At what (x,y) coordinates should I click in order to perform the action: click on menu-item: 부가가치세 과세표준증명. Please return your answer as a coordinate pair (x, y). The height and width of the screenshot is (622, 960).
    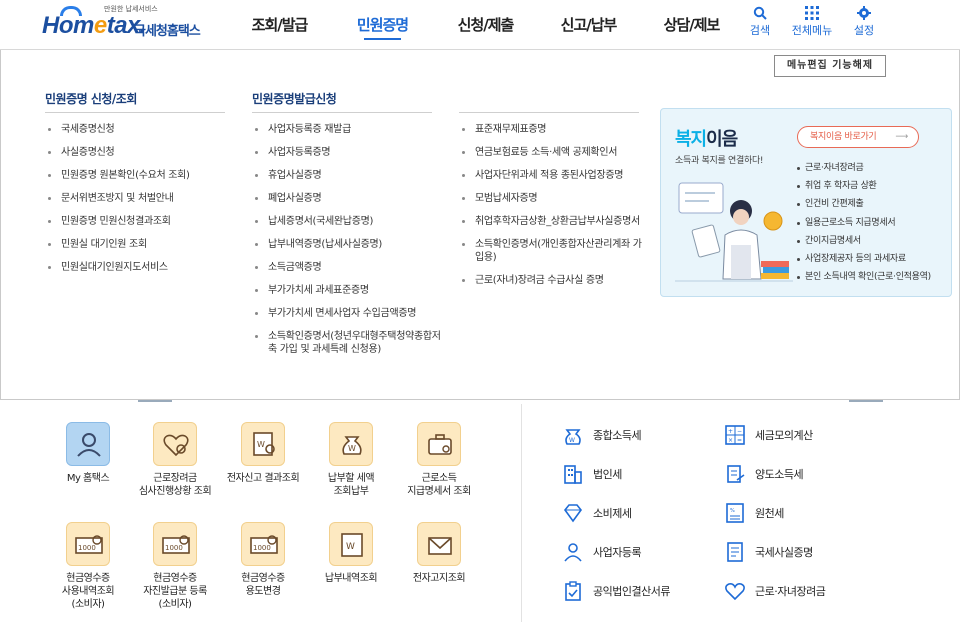
    Looking at the image, I should click on (349, 290).